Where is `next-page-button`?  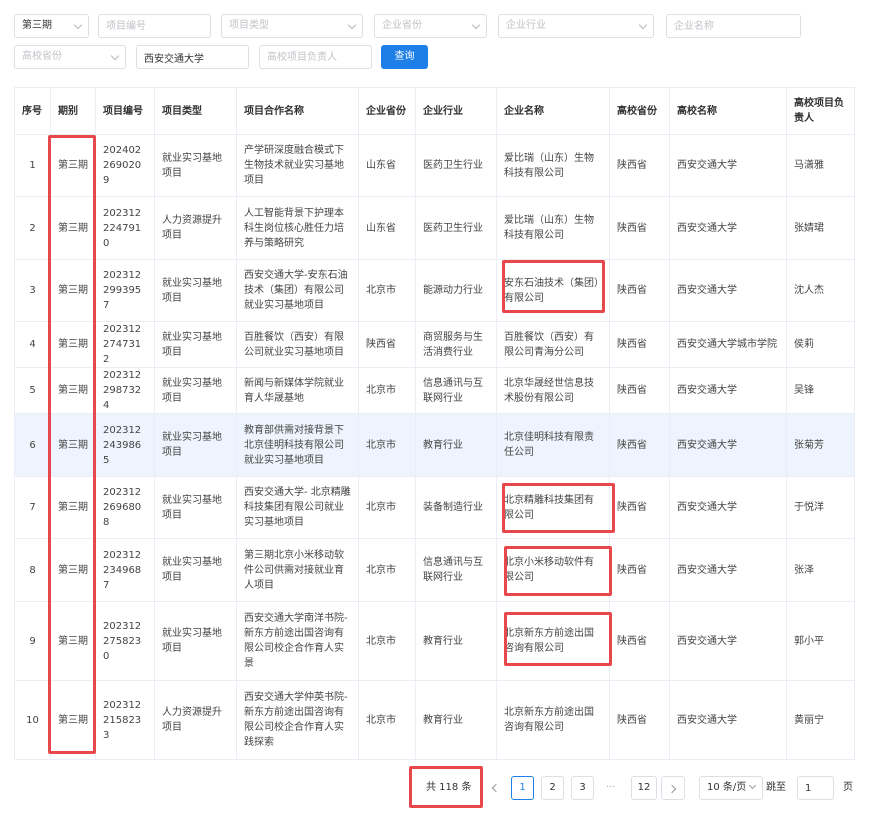
next-page-button is located at coordinates (673, 788).